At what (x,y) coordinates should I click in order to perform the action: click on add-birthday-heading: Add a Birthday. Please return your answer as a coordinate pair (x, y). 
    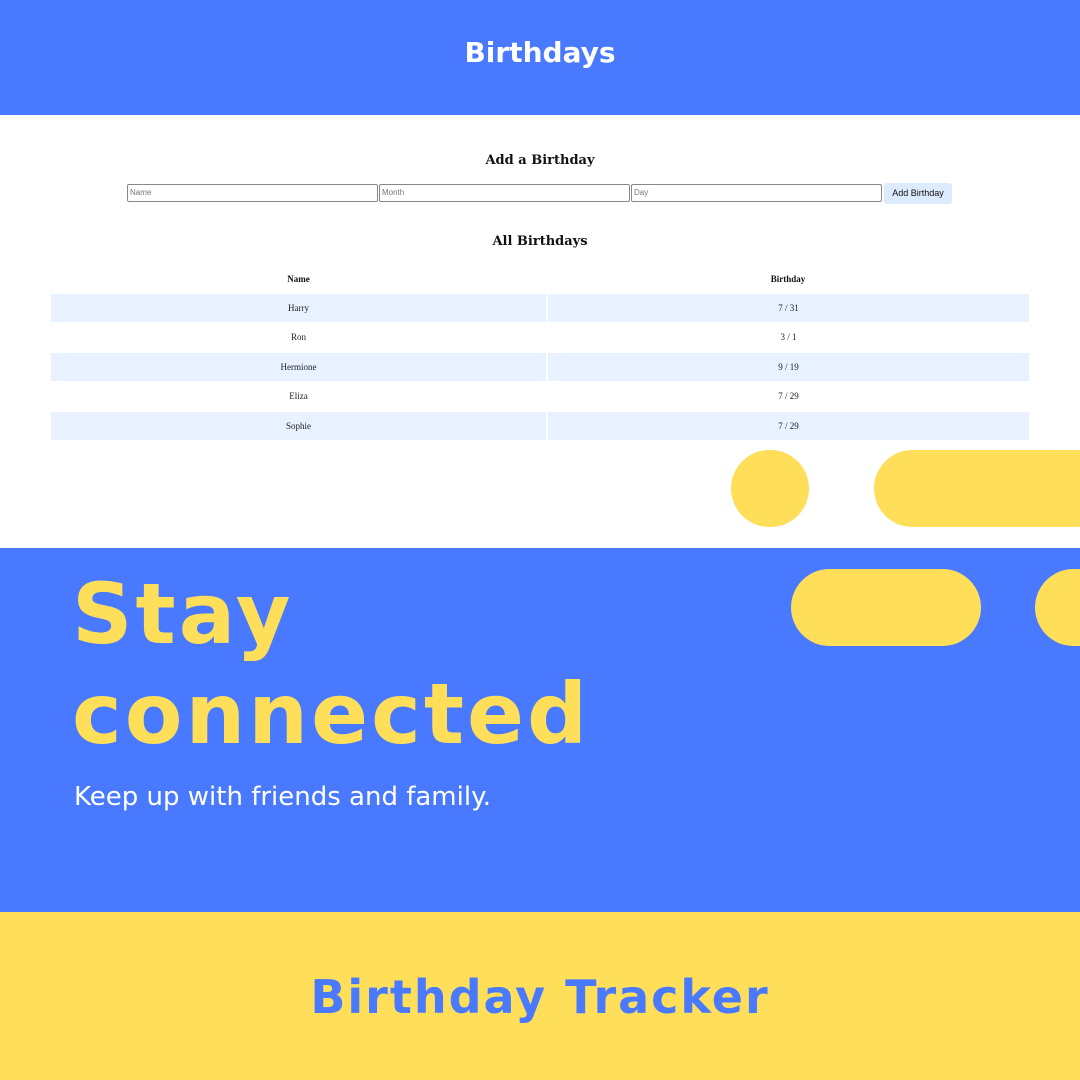
    Looking at the image, I should click on (540, 160).